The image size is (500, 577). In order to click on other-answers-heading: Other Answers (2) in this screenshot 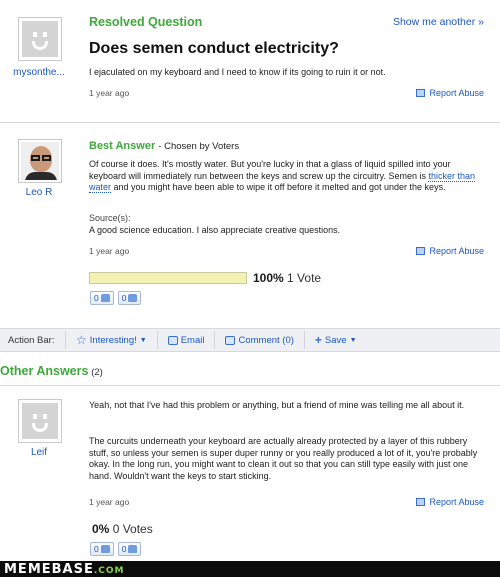, I will do `click(51, 371)`.